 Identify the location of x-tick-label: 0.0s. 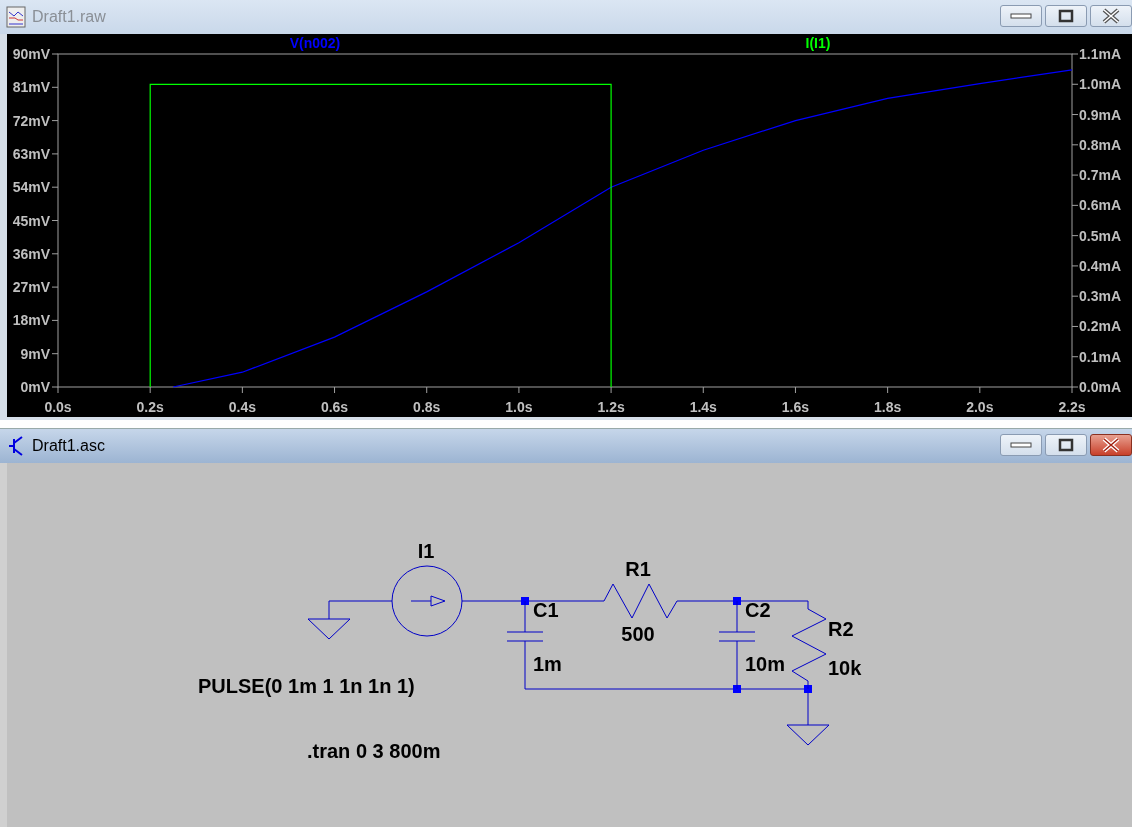
(58, 407).